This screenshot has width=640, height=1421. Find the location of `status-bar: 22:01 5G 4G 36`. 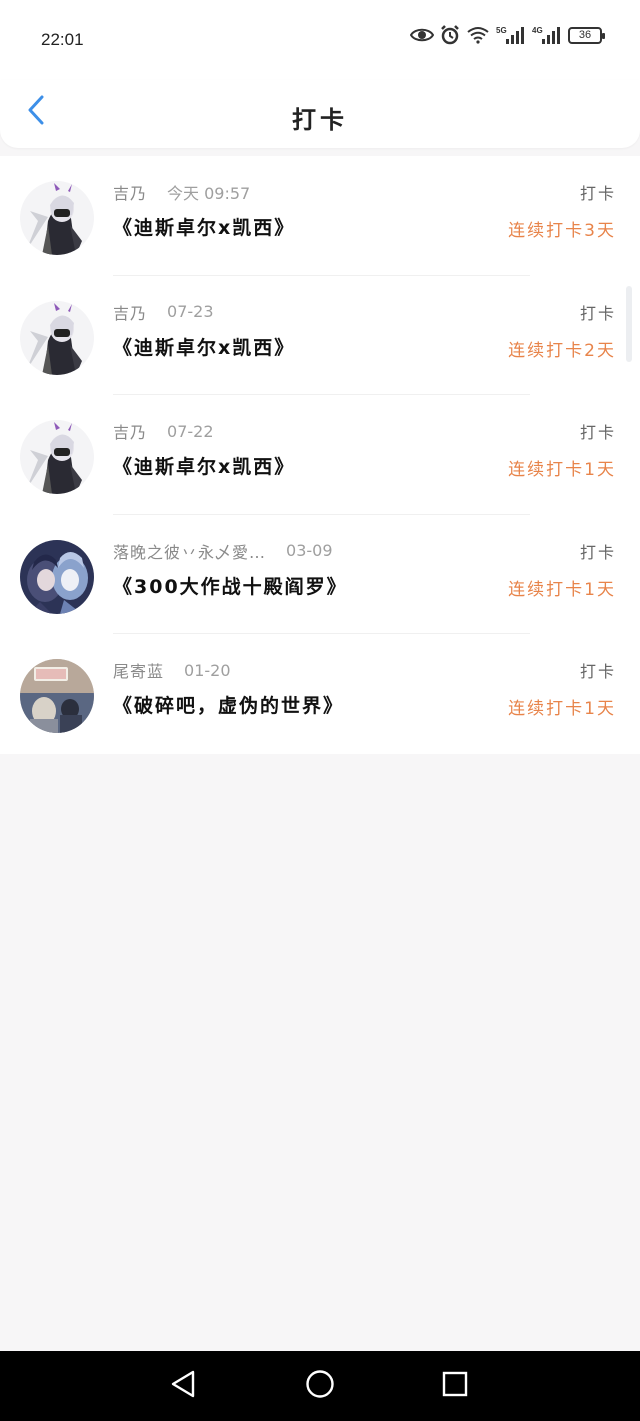

status-bar: 22:01 5G 4G 36 is located at coordinates (320, 40).